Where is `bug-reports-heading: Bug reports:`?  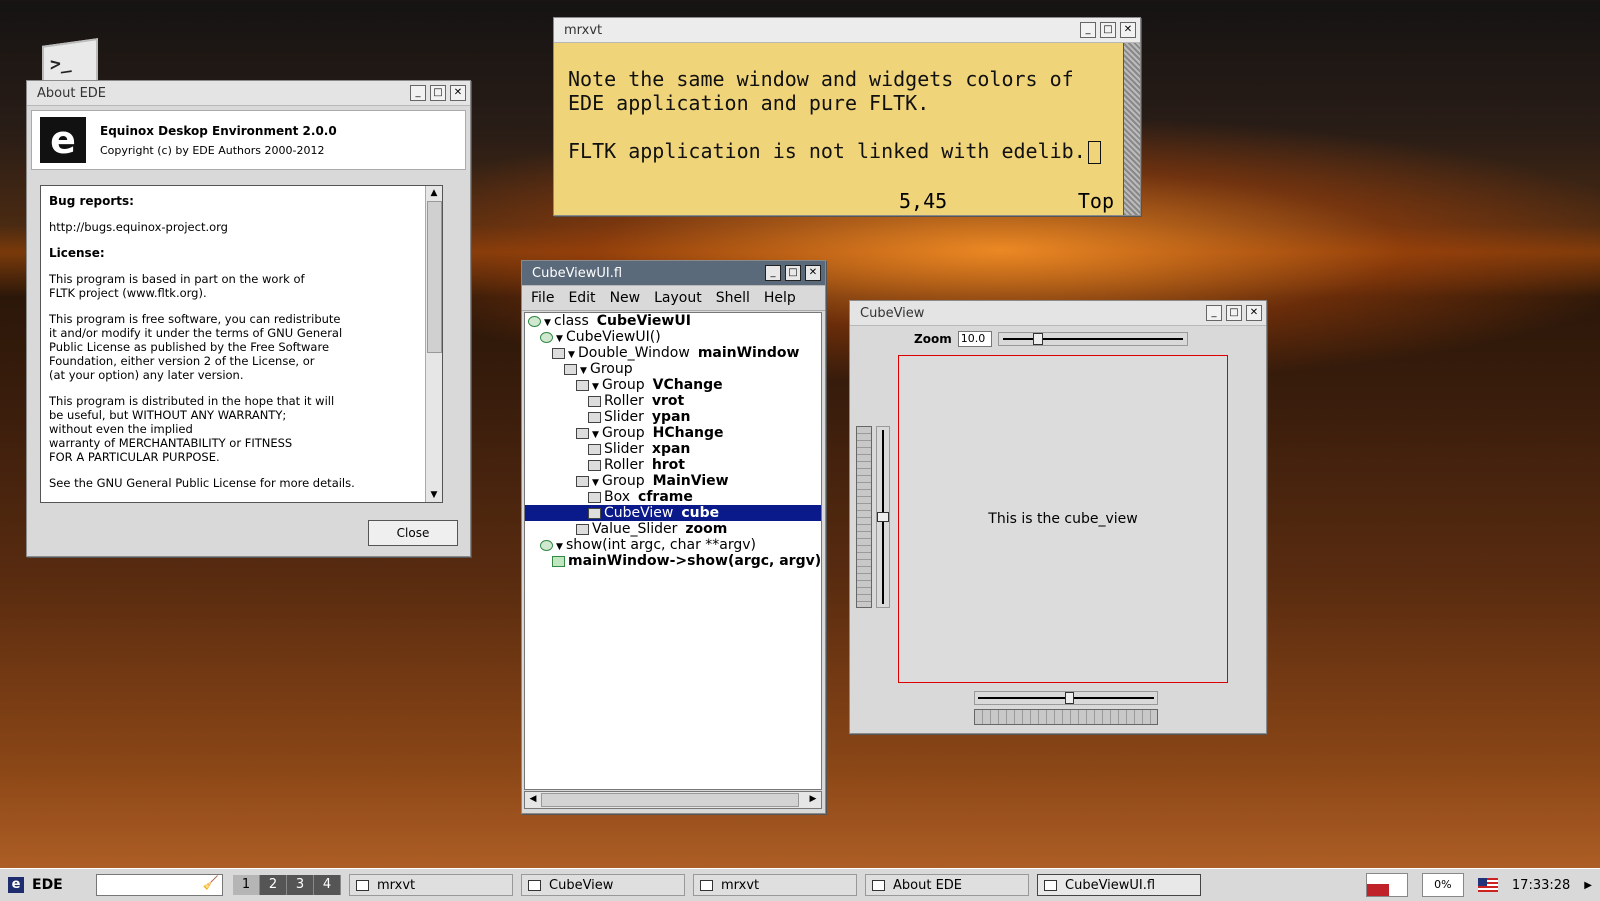 bug-reports-heading: Bug reports: is located at coordinates (91, 201).